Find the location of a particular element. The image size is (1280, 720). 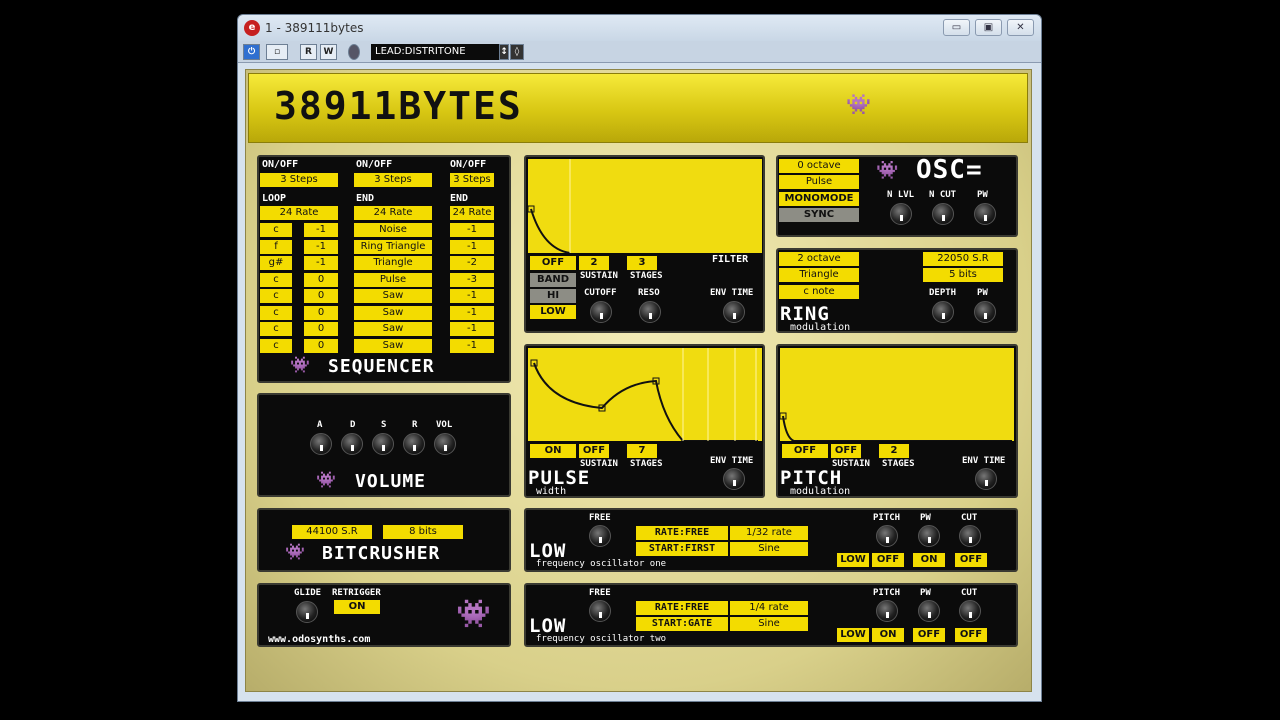

pulse-envtime-knob is located at coordinates (734, 479).